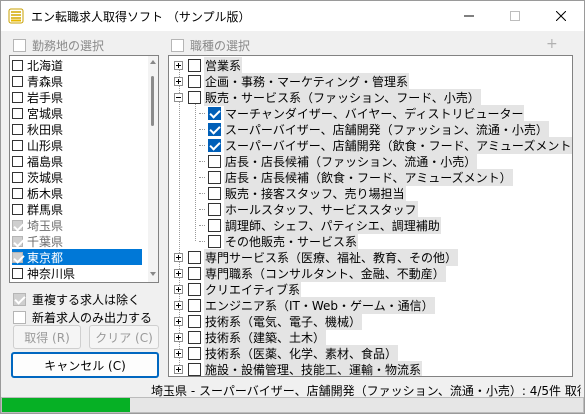 This screenshot has width=585, height=414. Describe the element at coordinates (356, 177) in the screenshot. I see `tree-subcategory-item: 店長・店長候補（飲食・フード、アミューズメント）` at that location.